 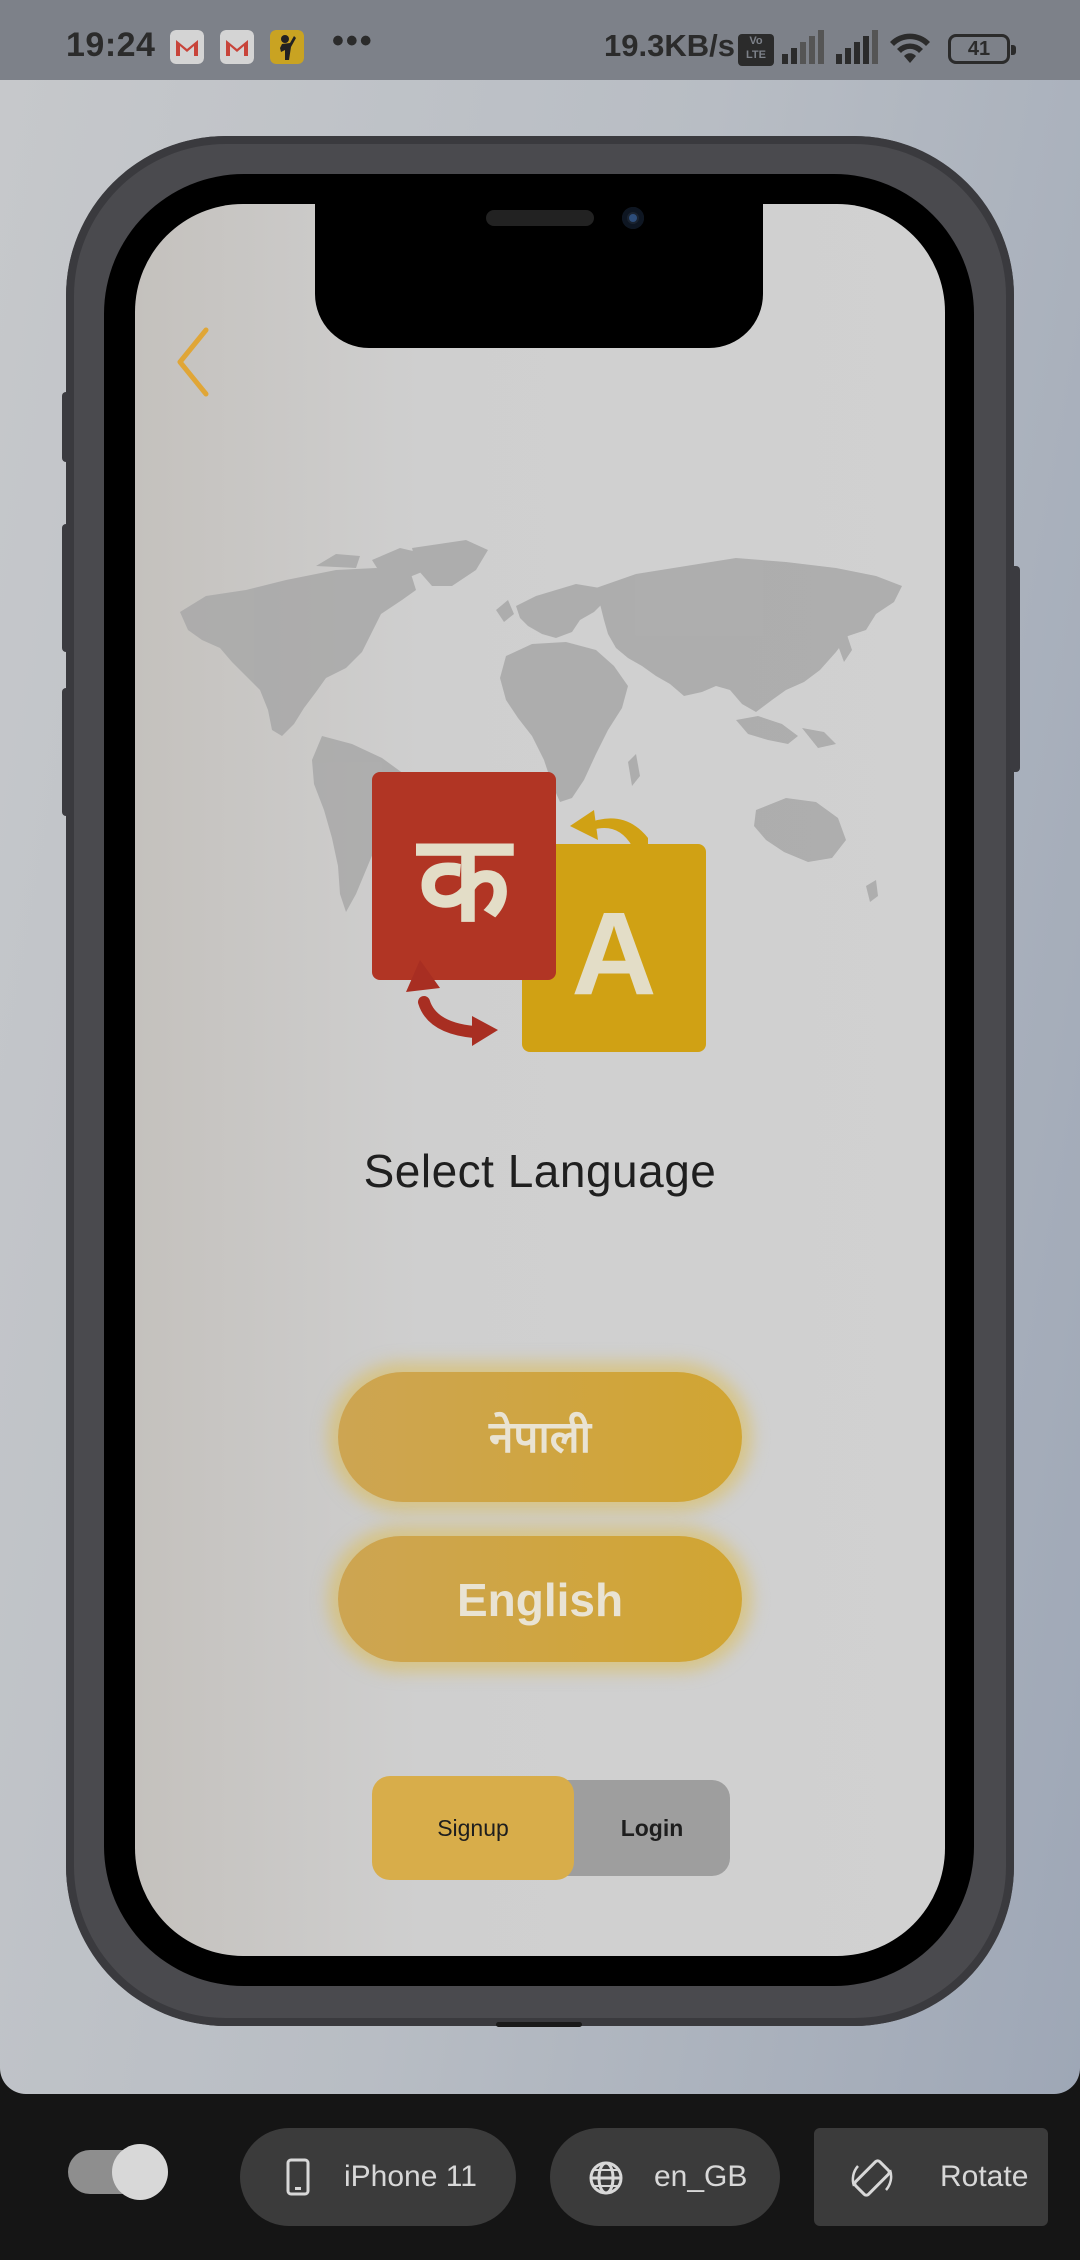 I want to click on screen-rotation-icon, so click(x=872, y=2178).